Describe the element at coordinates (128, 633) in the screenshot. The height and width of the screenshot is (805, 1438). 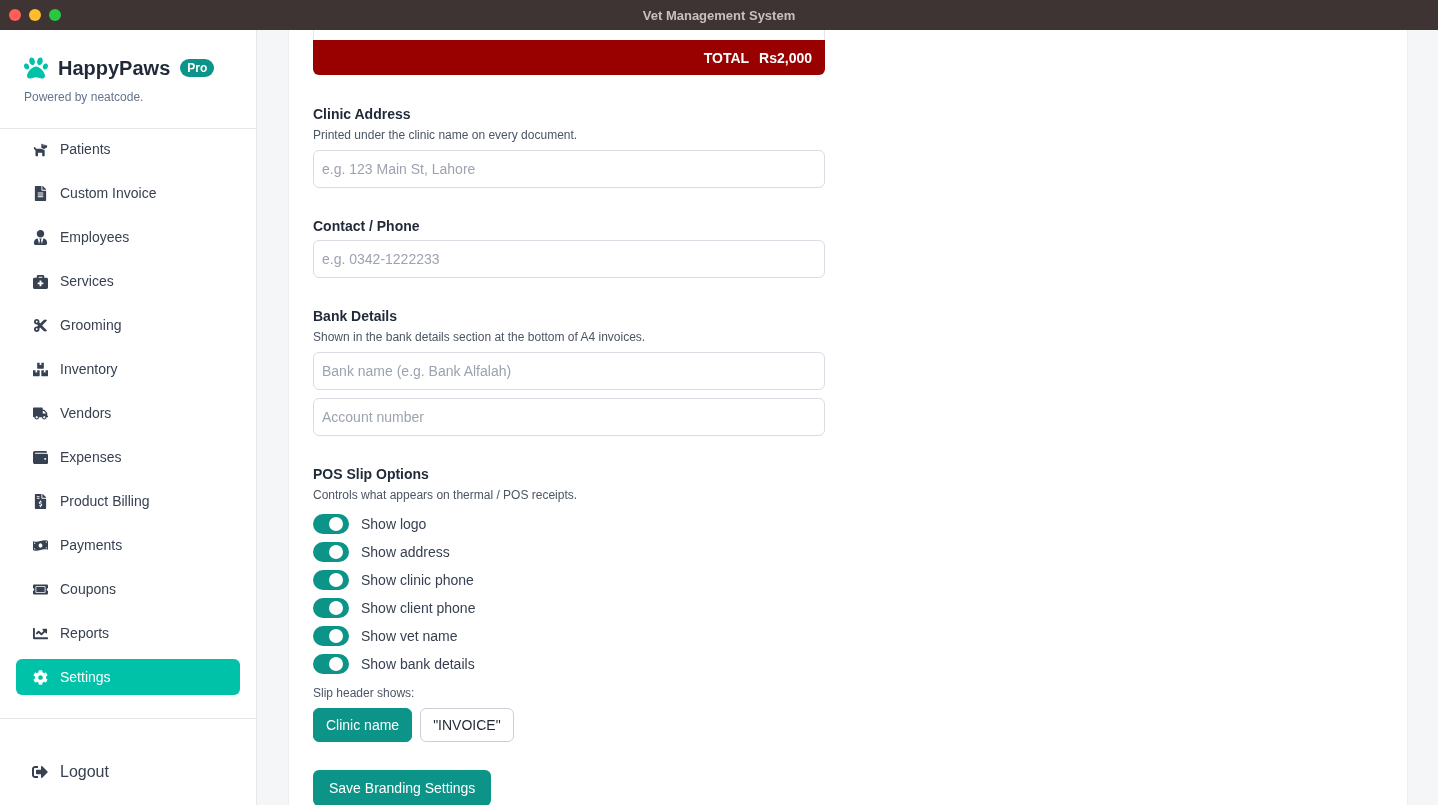
I see `sidebar-item: Reports` at that location.